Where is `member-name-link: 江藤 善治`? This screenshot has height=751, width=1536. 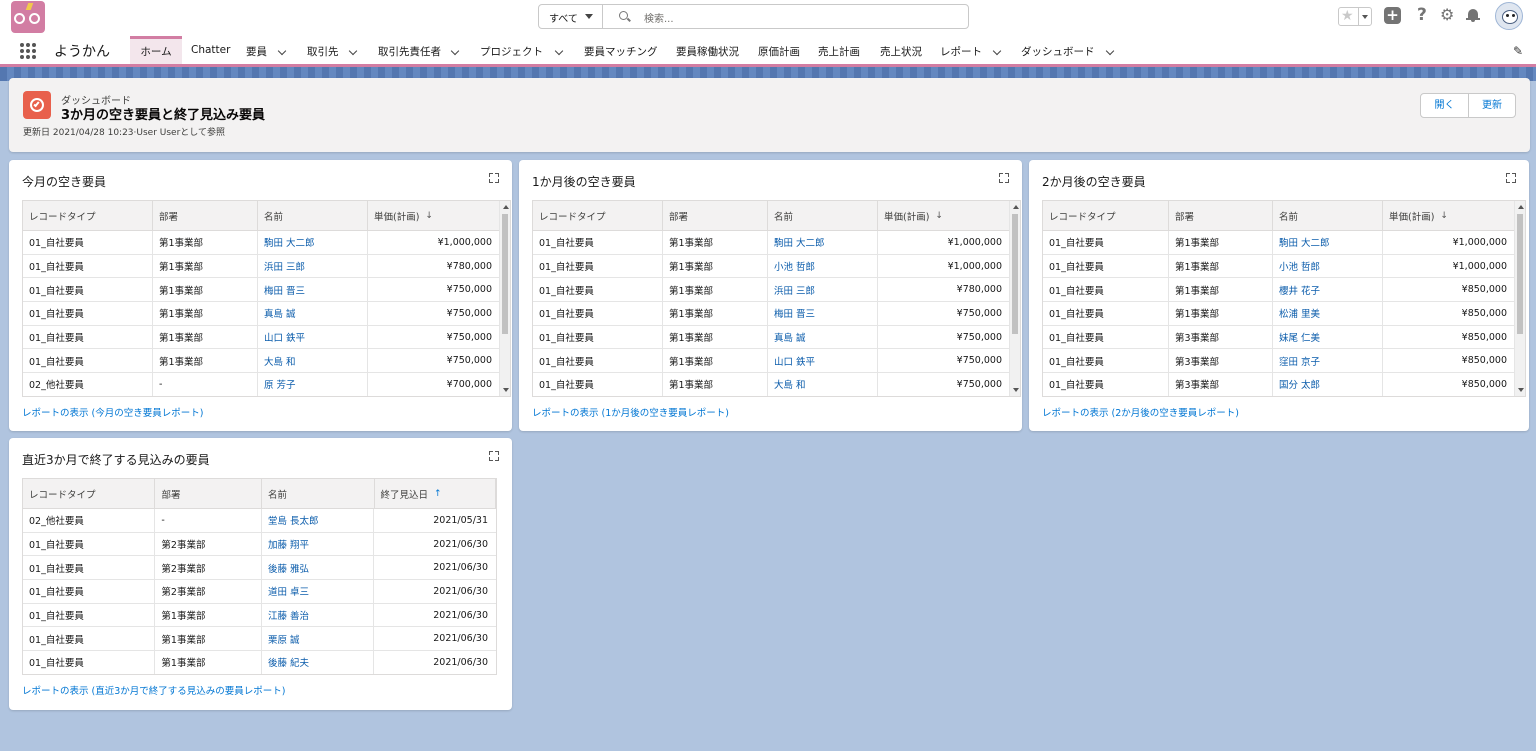 member-name-link: 江藤 善治 is located at coordinates (318, 615).